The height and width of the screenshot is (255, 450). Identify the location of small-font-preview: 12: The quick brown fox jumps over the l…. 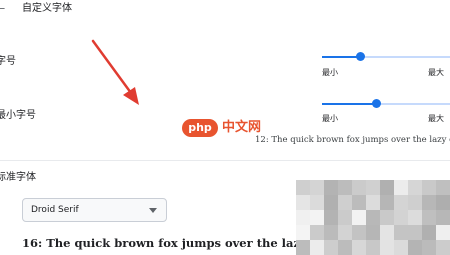
(352, 140).